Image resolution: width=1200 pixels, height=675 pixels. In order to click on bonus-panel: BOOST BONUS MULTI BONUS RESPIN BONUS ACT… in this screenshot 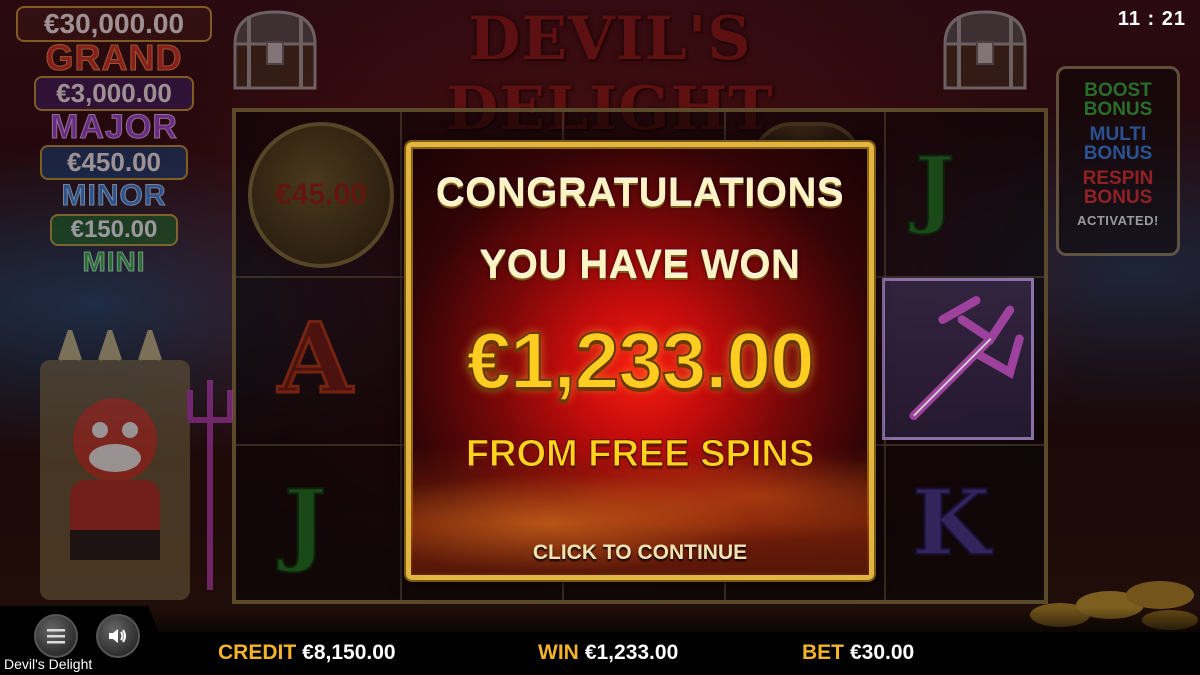, I will do `click(1118, 161)`.